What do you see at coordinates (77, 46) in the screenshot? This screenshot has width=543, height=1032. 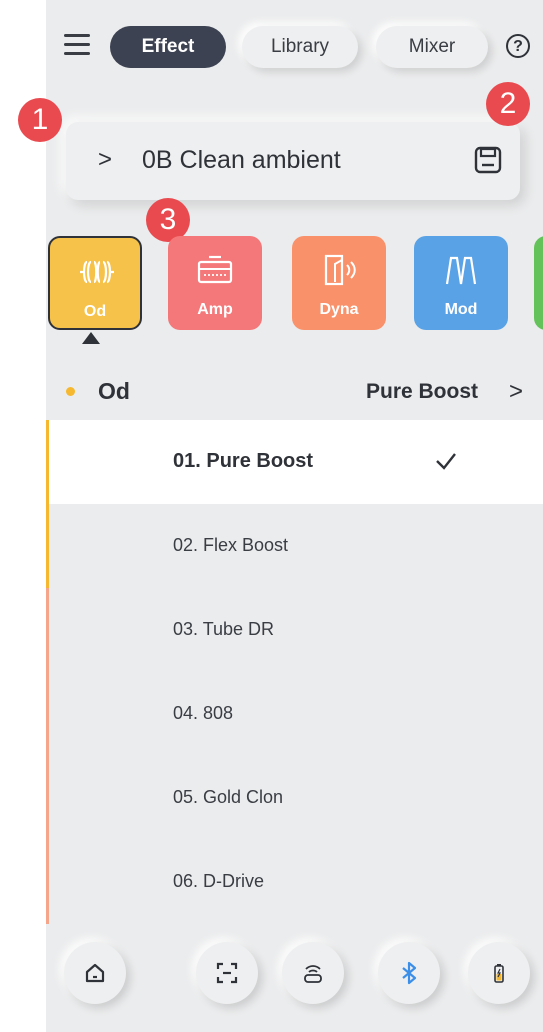 I see `hamburger-menu-icon` at bounding box center [77, 46].